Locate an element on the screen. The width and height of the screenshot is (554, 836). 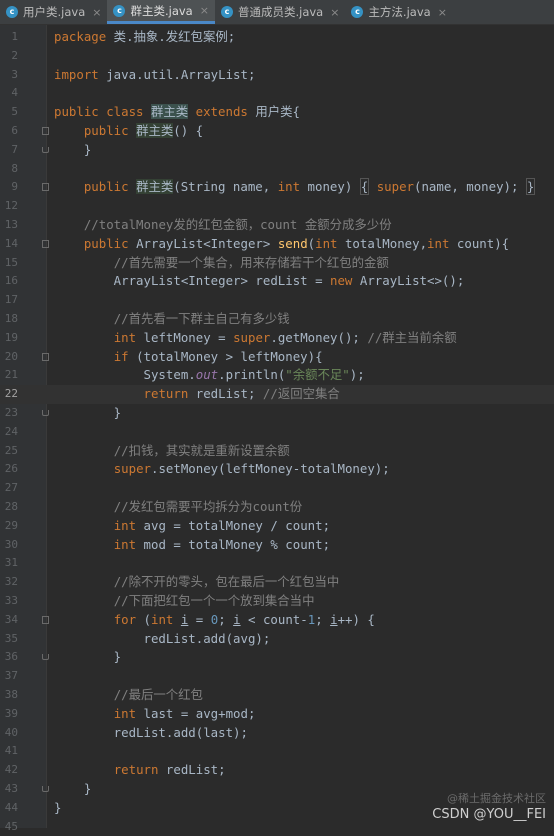
code-line: 36 } is located at coordinates (277, 657).